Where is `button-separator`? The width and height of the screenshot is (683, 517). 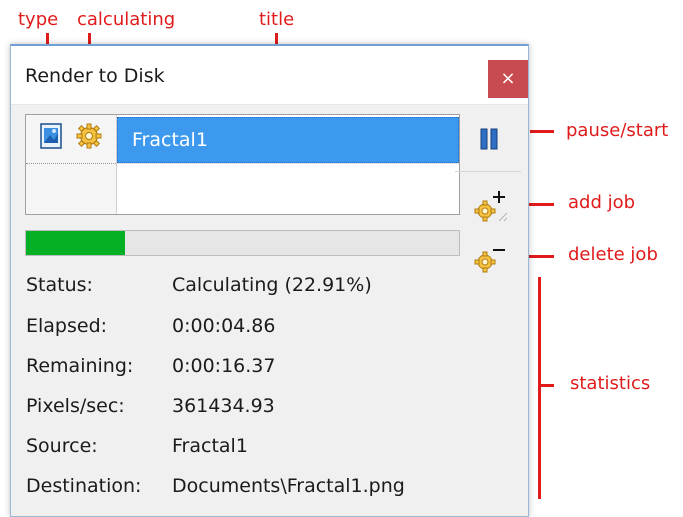 button-separator is located at coordinates (488, 171).